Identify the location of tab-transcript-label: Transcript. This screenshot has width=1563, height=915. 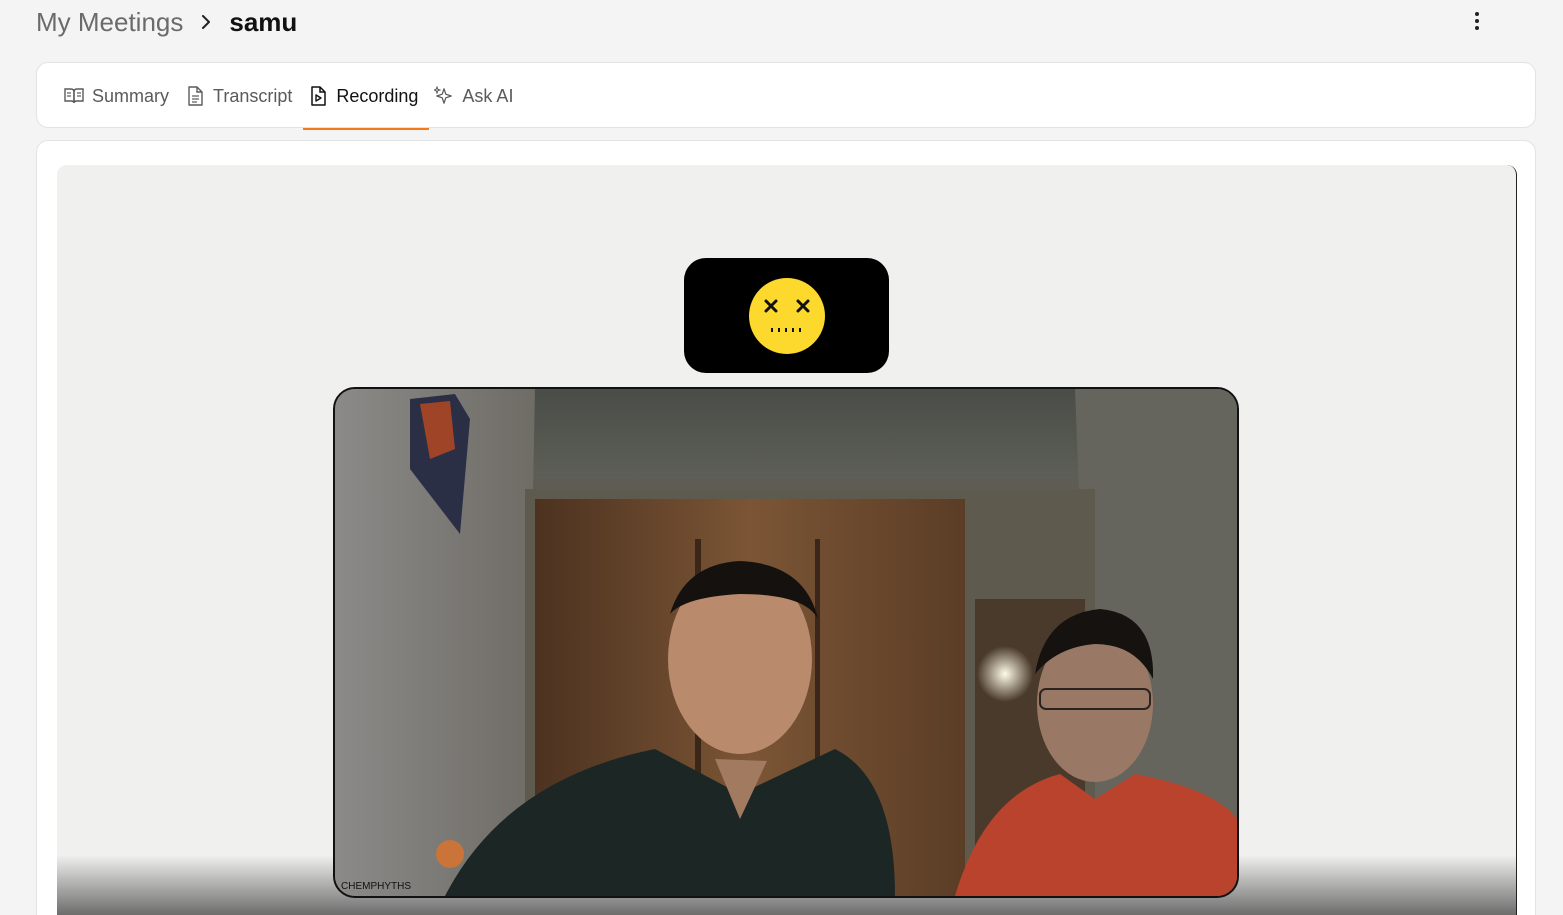
(253, 95).